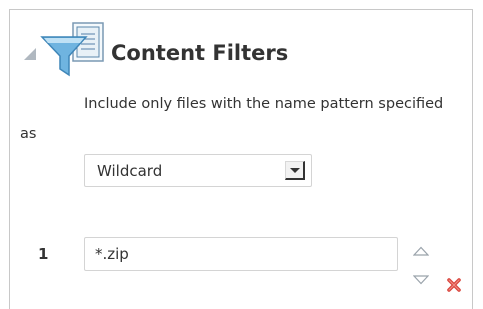 The image size is (483, 309). What do you see at coordinates (241, 254) in the screenshot?
I see `filter-pattern-input` at bounding box center [241, 254].